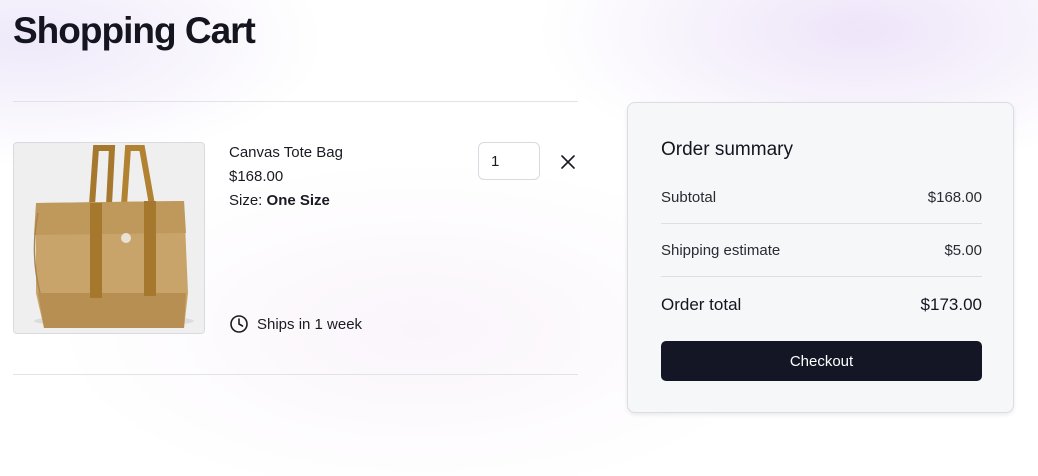  What do you see at coordinates (701, 304) in the screenshot?
I see `total-label: Order total` at bounding box center [701, 304].